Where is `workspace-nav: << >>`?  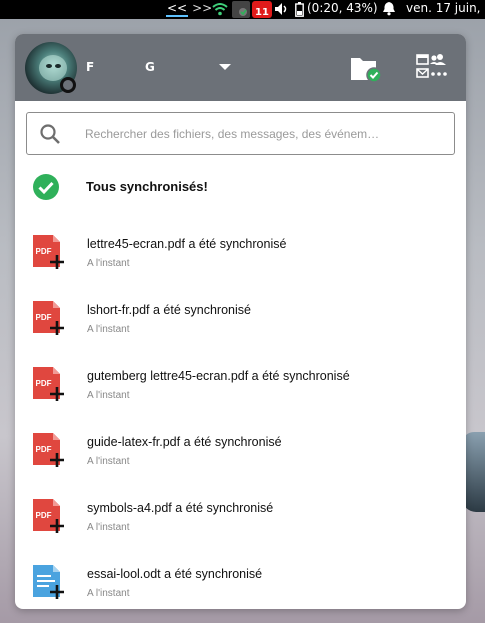
workspace-nav: << >> is located at coordinates (189, 9).